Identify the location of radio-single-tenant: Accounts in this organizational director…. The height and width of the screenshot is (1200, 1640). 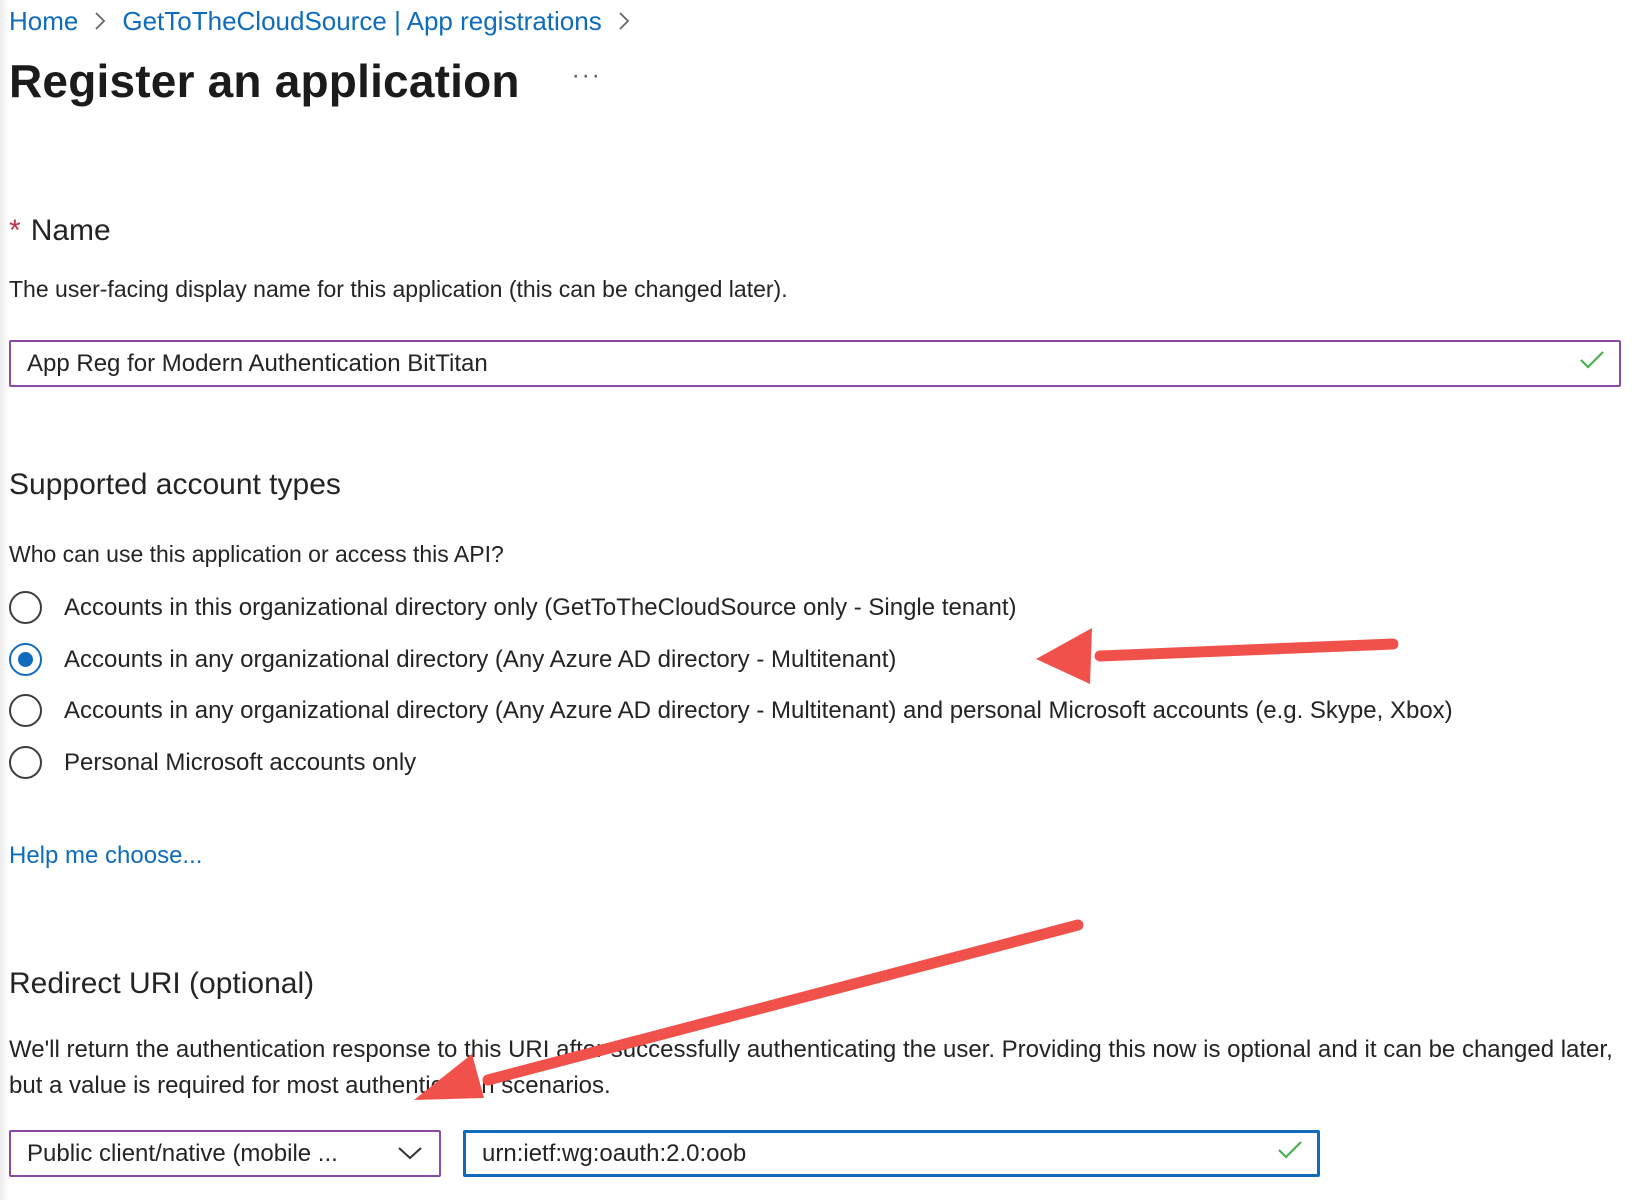
(513, 607).